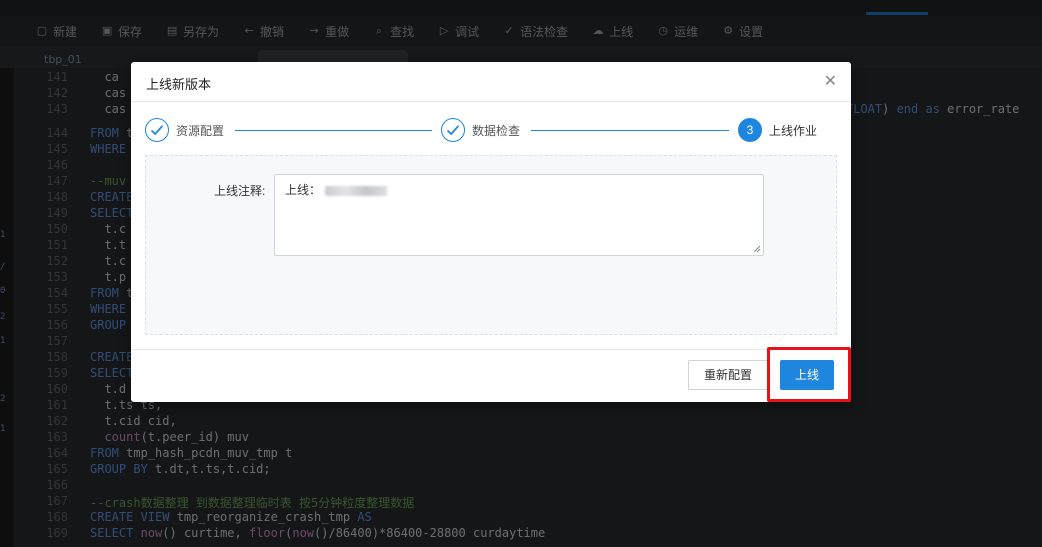 The width and height of the screenshot is (1042, 547). I want to click on steps-bar: 资源配置 数据检查 3 上线作业, so click(491, 128).